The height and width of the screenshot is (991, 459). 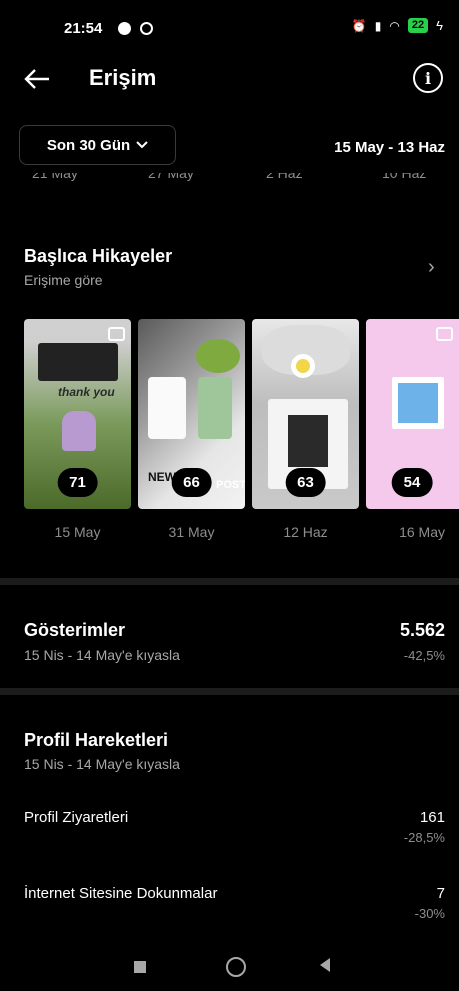 What do you see at coordinates (121, 893) in the screenshot?
I see `website-taps-label: İnternet Sitesine Dokunmalar` at bounding box center [121, 893].